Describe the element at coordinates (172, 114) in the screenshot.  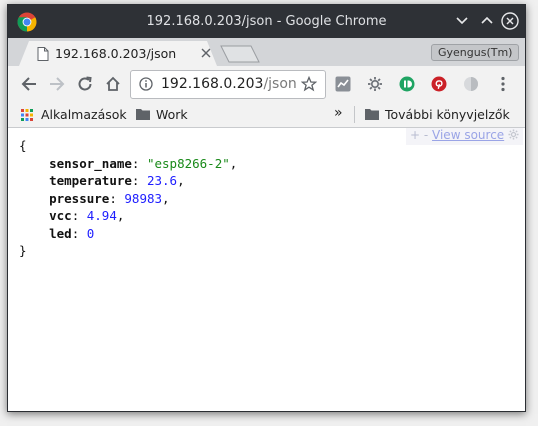
I see `bookmark-work: Work` at that location.